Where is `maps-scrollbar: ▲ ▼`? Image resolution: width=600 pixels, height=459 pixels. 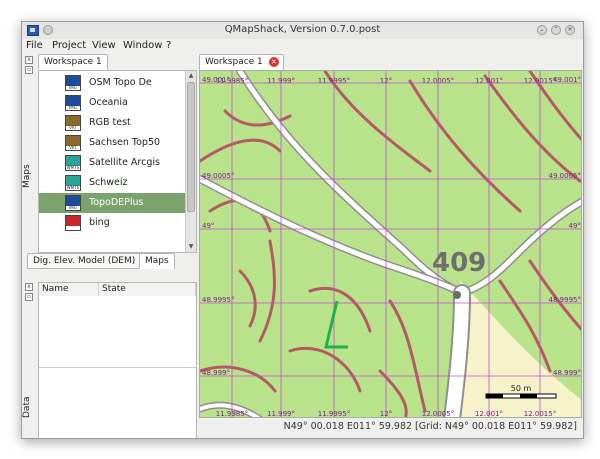
maps-scrollbar: ▲ ▼ is located at coordinates (190, 161).